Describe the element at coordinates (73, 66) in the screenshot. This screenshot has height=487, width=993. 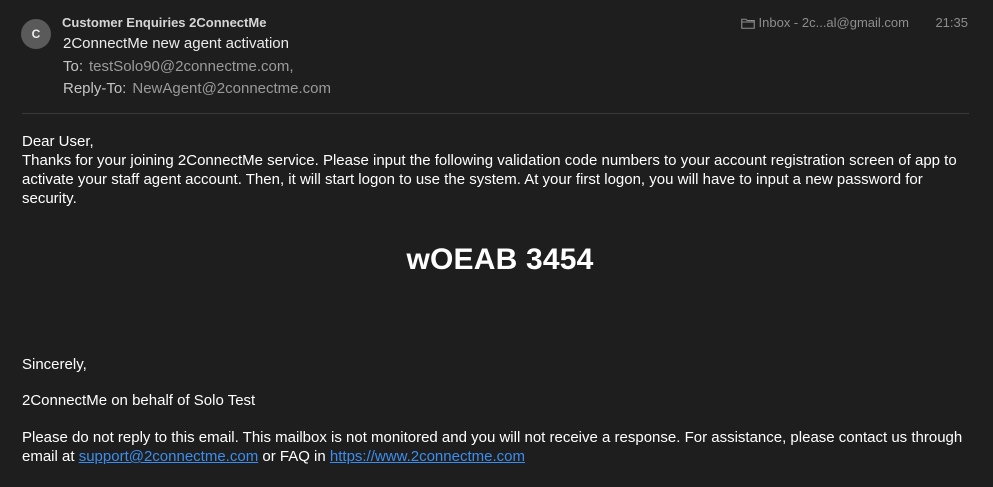
I see `to-label: To:` at that location.